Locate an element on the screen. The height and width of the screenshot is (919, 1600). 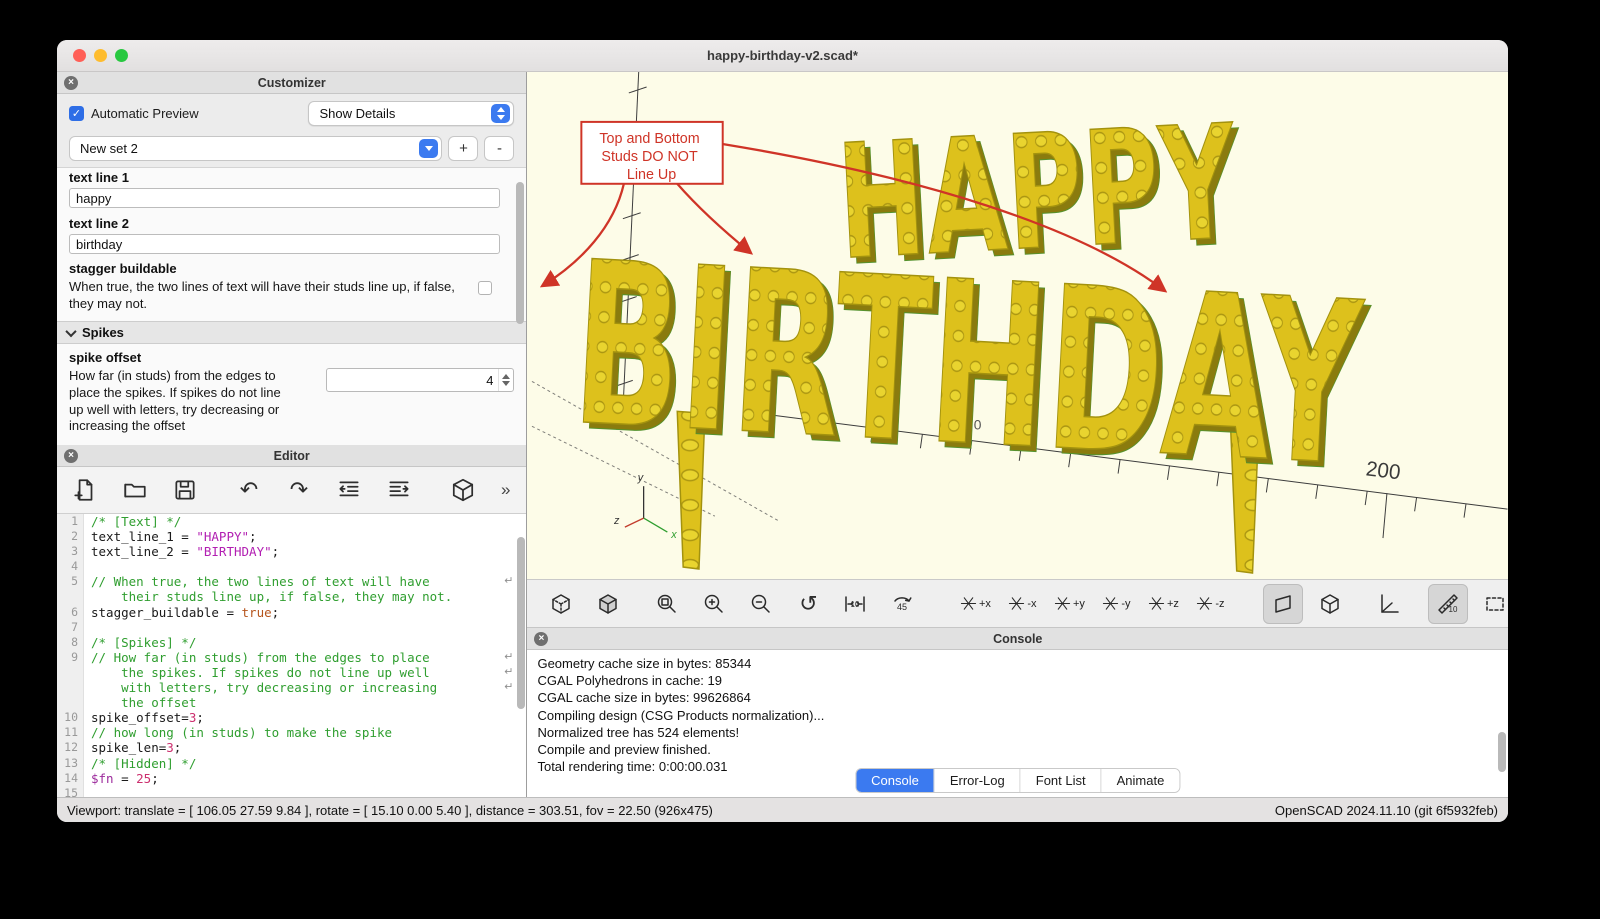
magnifier-box-icon is located at coordinates (667, 603).